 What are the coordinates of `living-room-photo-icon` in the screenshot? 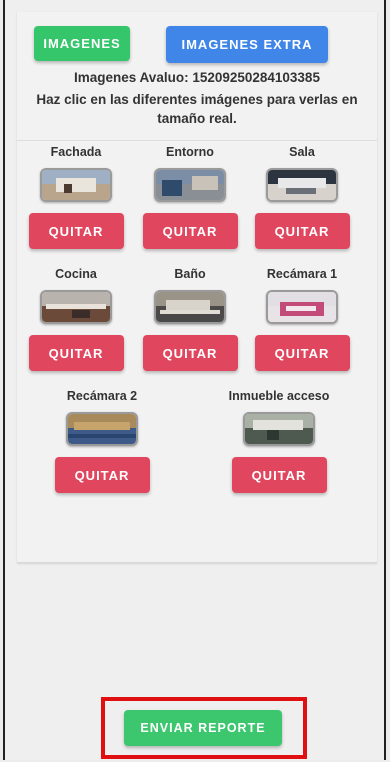 It's located at (302, 185).